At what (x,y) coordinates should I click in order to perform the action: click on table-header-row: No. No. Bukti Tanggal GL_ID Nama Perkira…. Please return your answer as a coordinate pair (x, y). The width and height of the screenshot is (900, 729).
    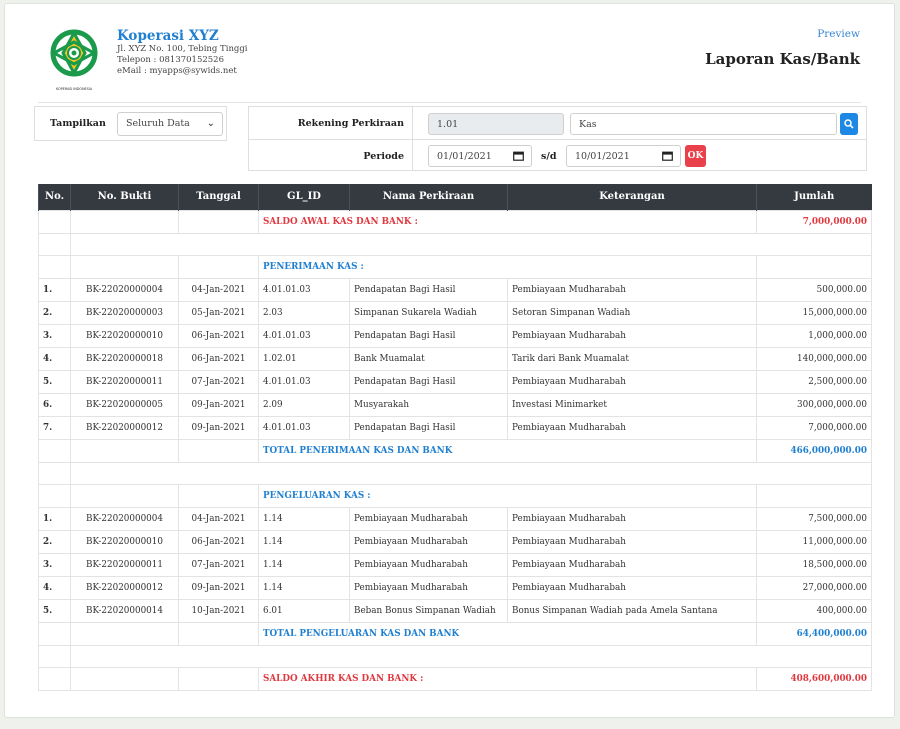
    Looking at the image, I should click on (455, 197).